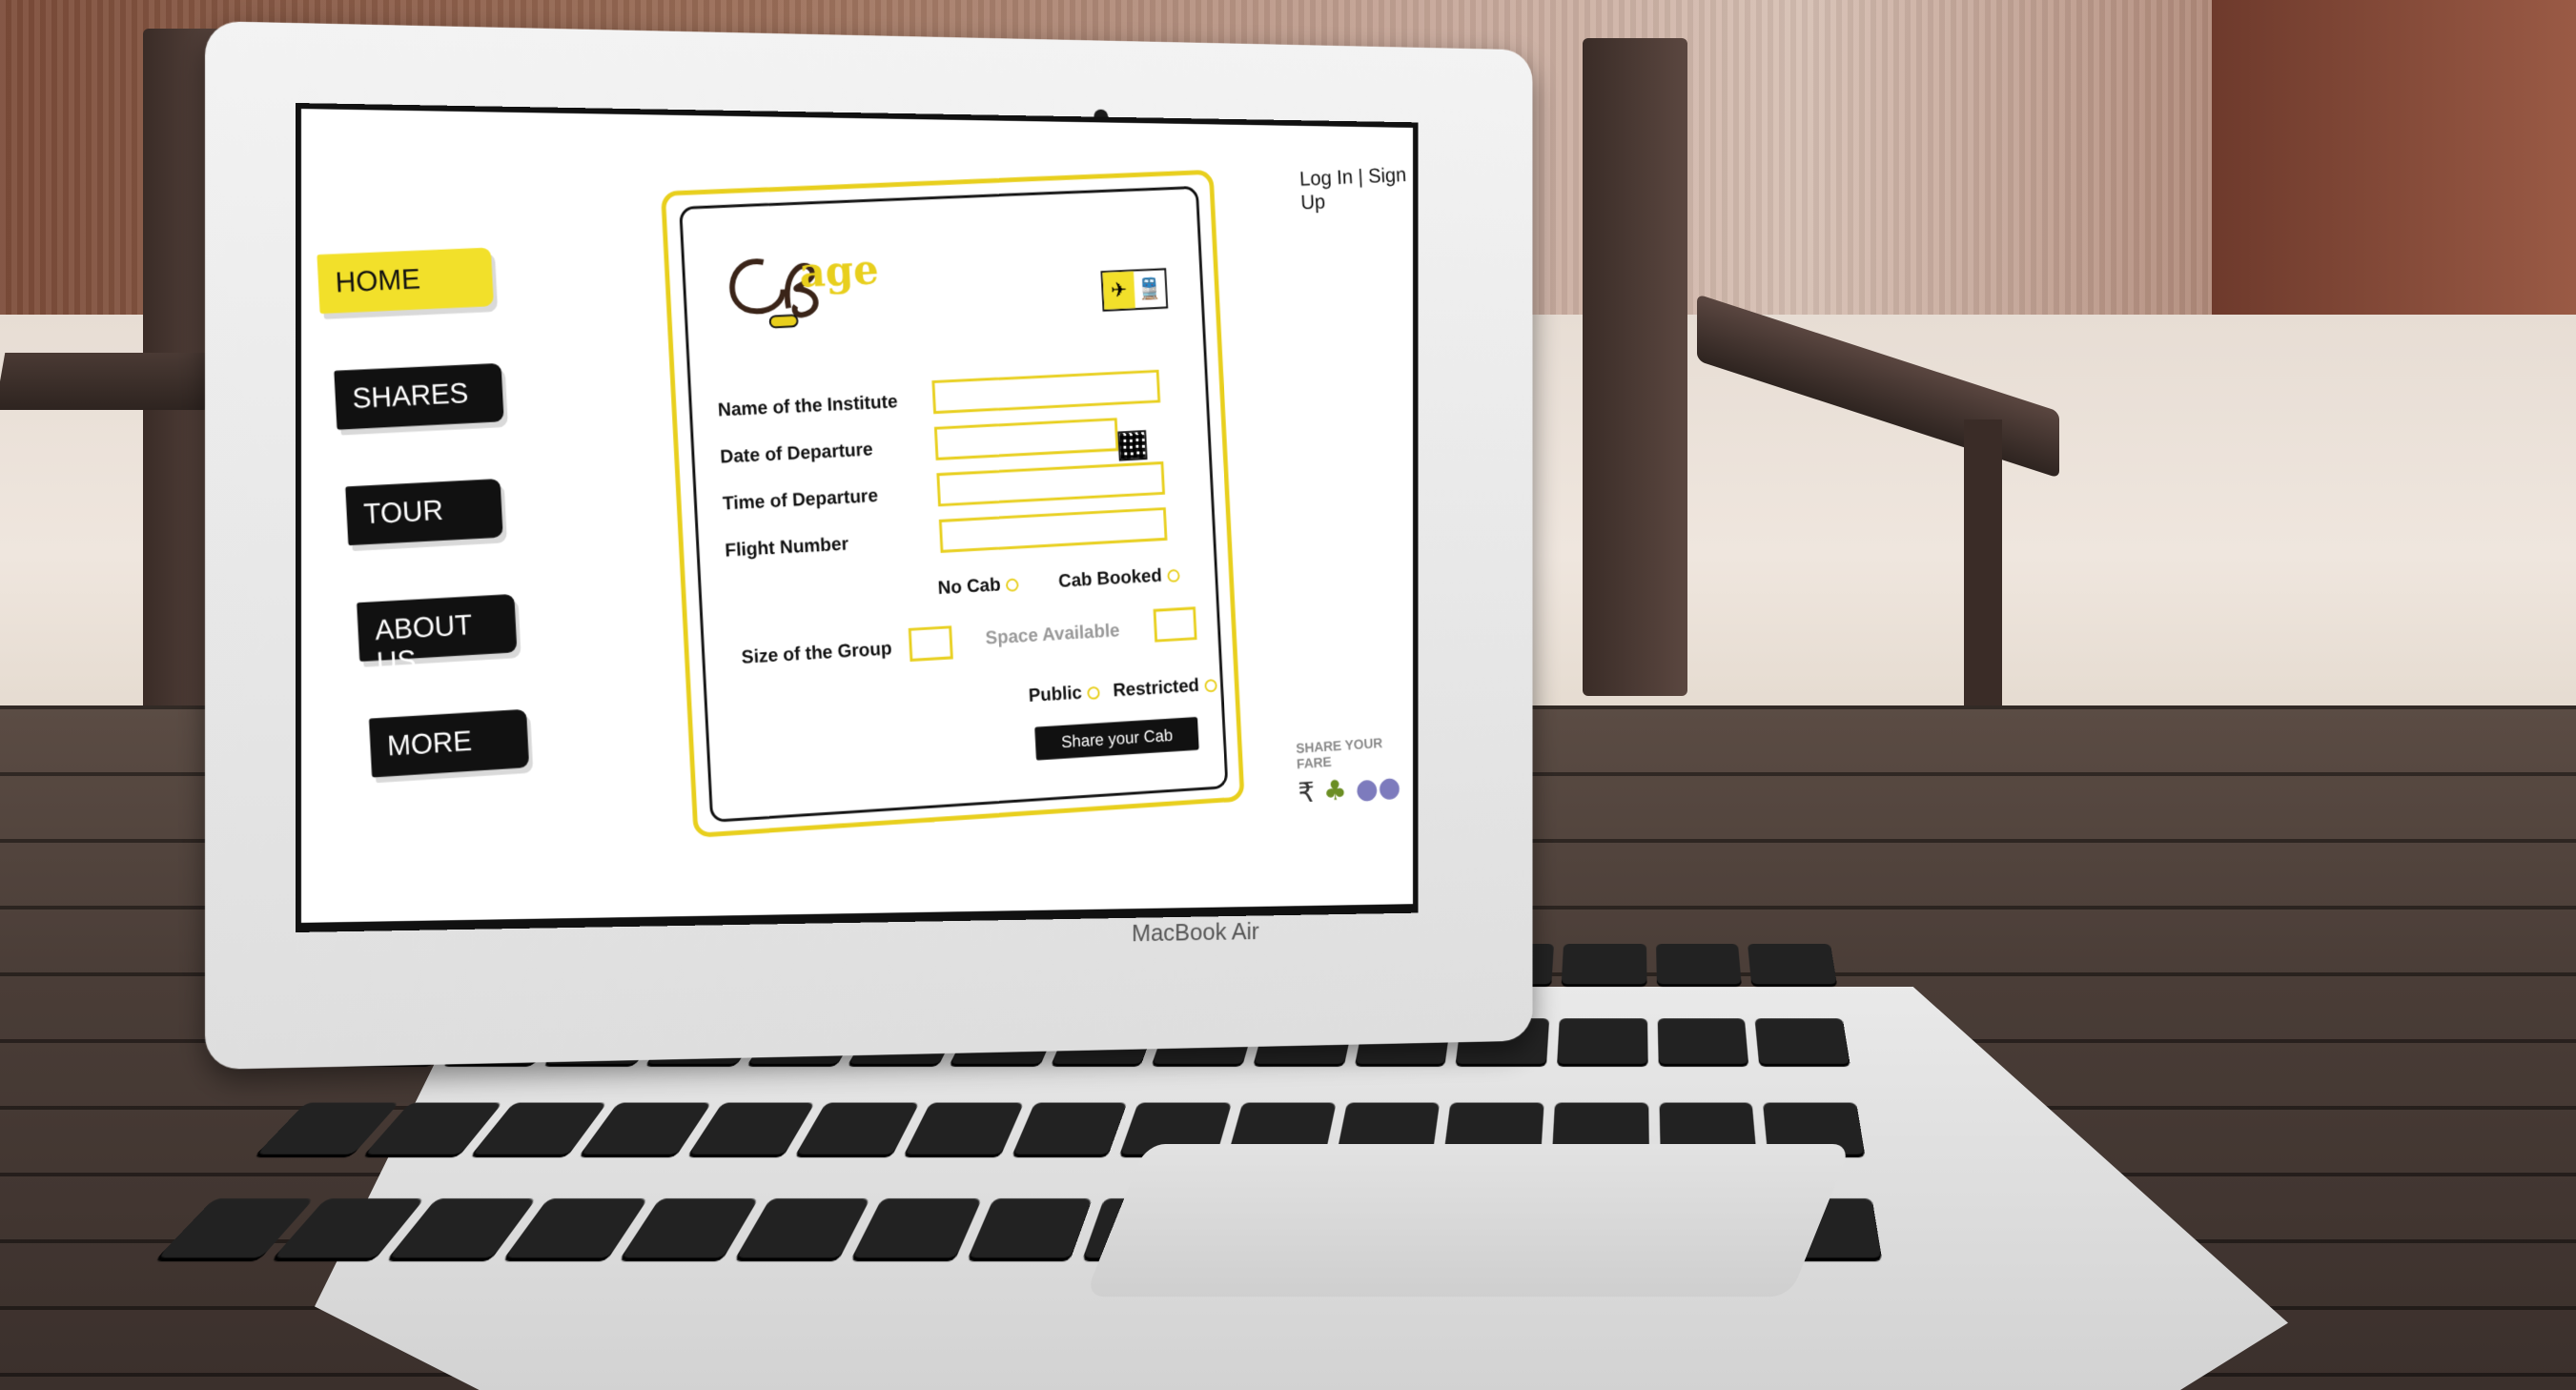  I want to click on no-cab-option: No Cab, so click(978, 587).